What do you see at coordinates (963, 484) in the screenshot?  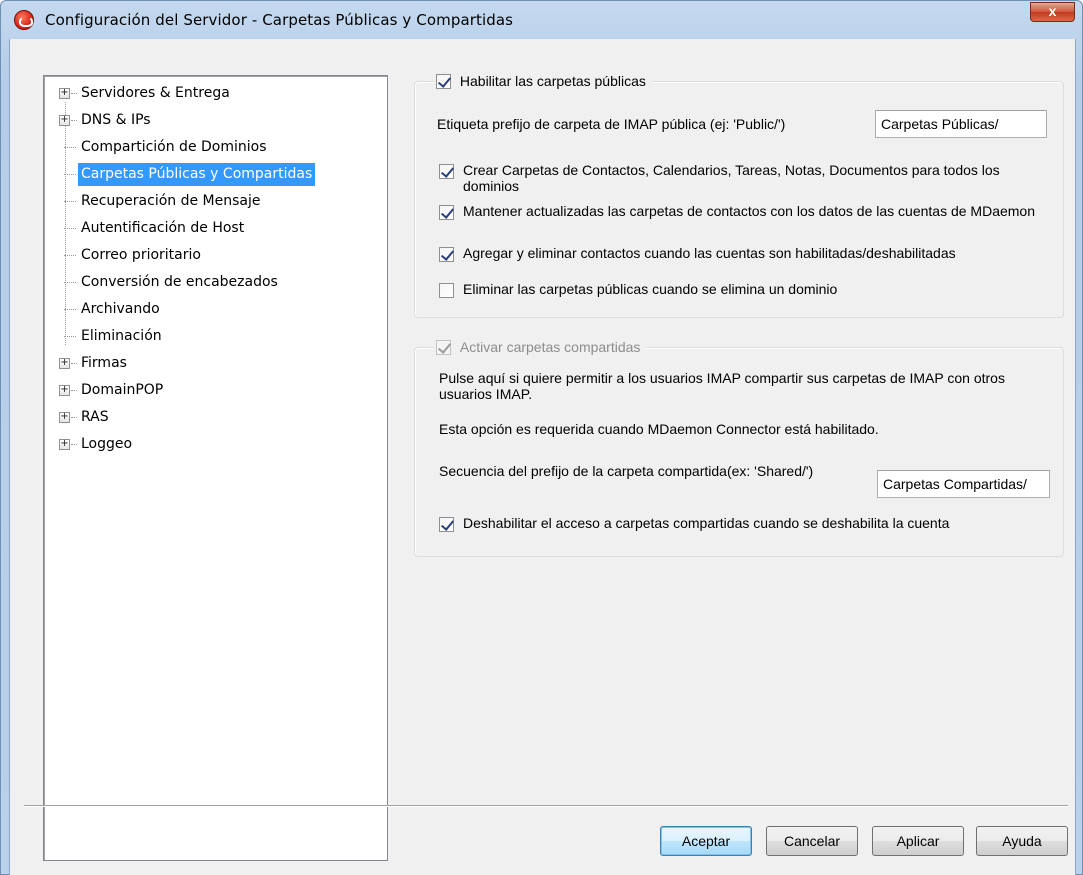 I see `shared-prefix-input: Carpetas Compartidas/` at bounding box center [963, 484].